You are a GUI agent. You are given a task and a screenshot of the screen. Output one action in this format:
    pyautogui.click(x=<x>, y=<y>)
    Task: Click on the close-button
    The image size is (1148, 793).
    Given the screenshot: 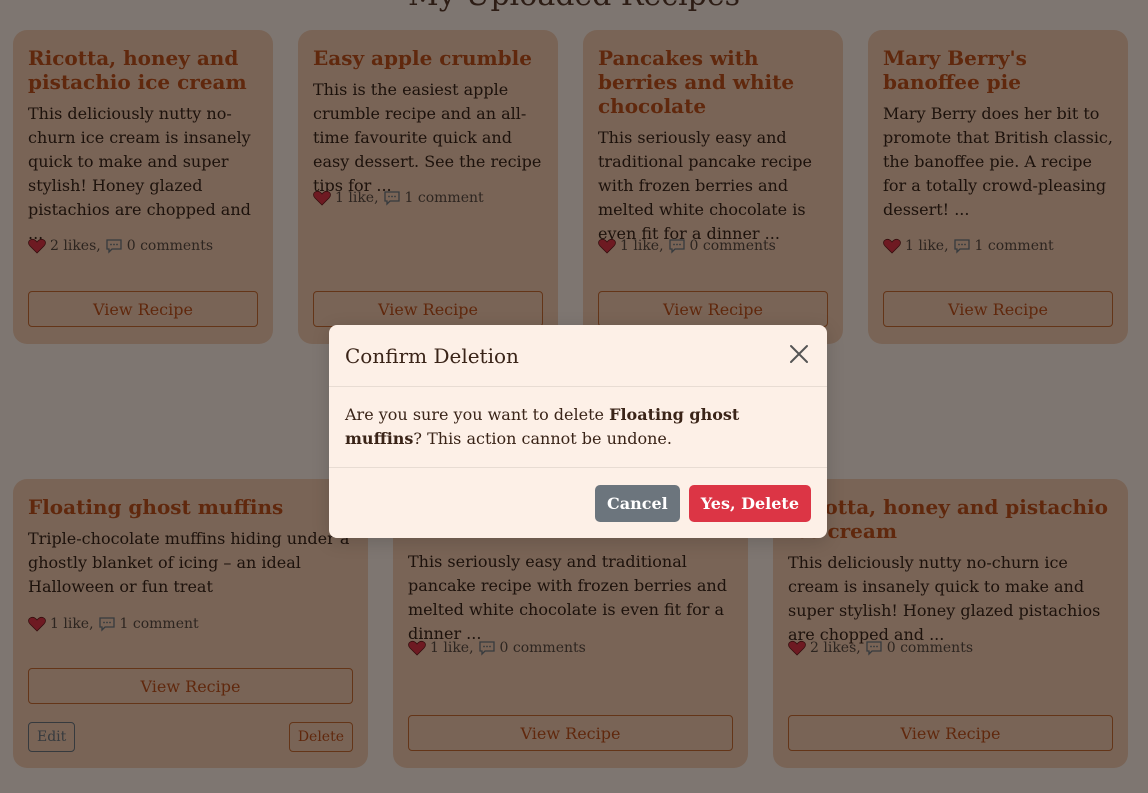 What is the action you would take?
    pyautogui.click(x=799, y=356)
    